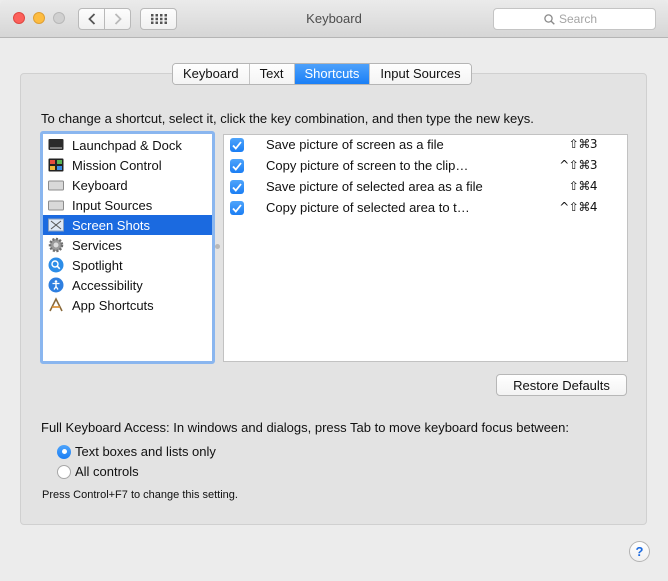  I want to click on radio-button-selected, so click(64, 451).